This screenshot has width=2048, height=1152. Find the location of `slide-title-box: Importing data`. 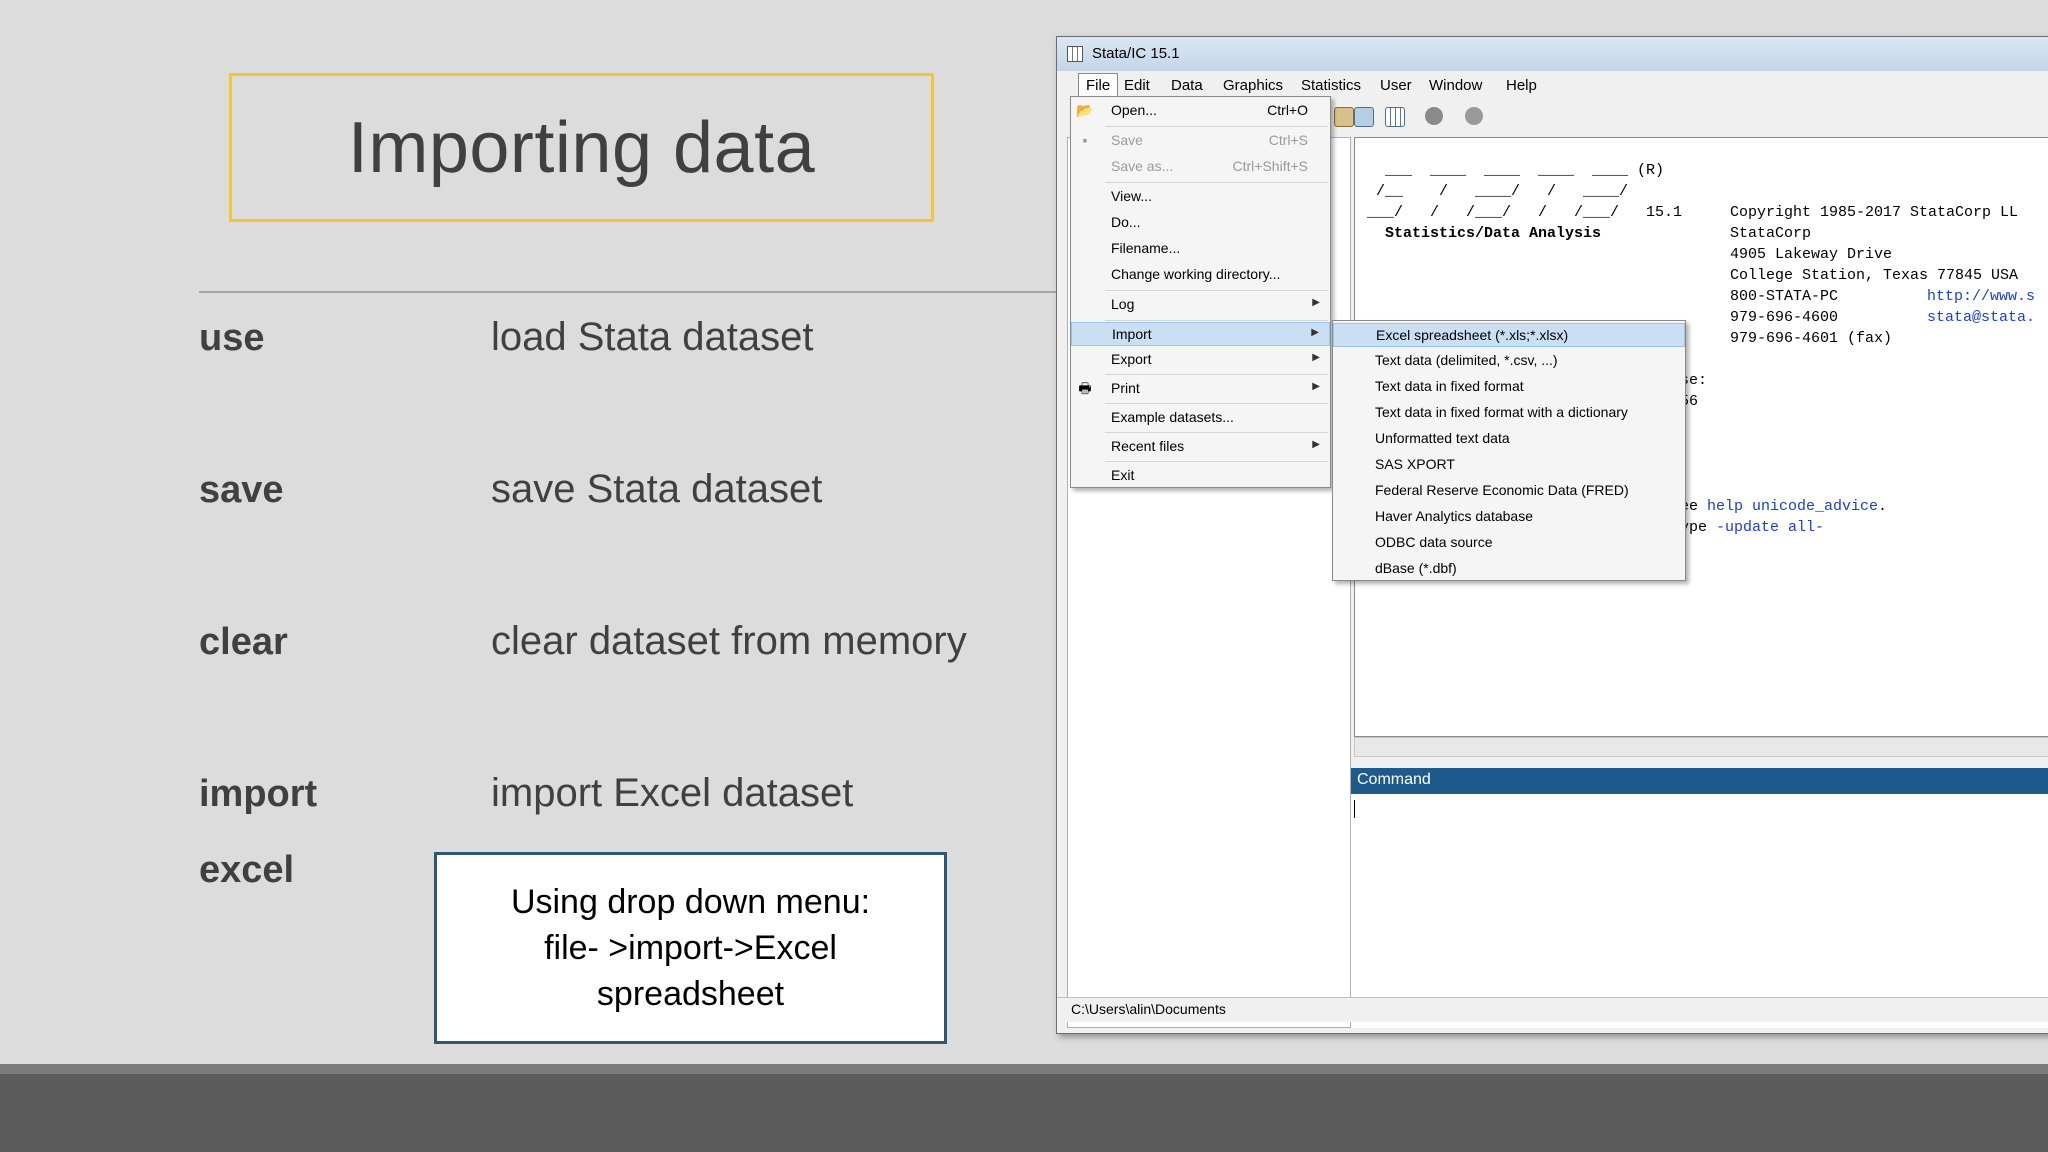

slide-title-box: Importing data is located at coordinates (581, 147).